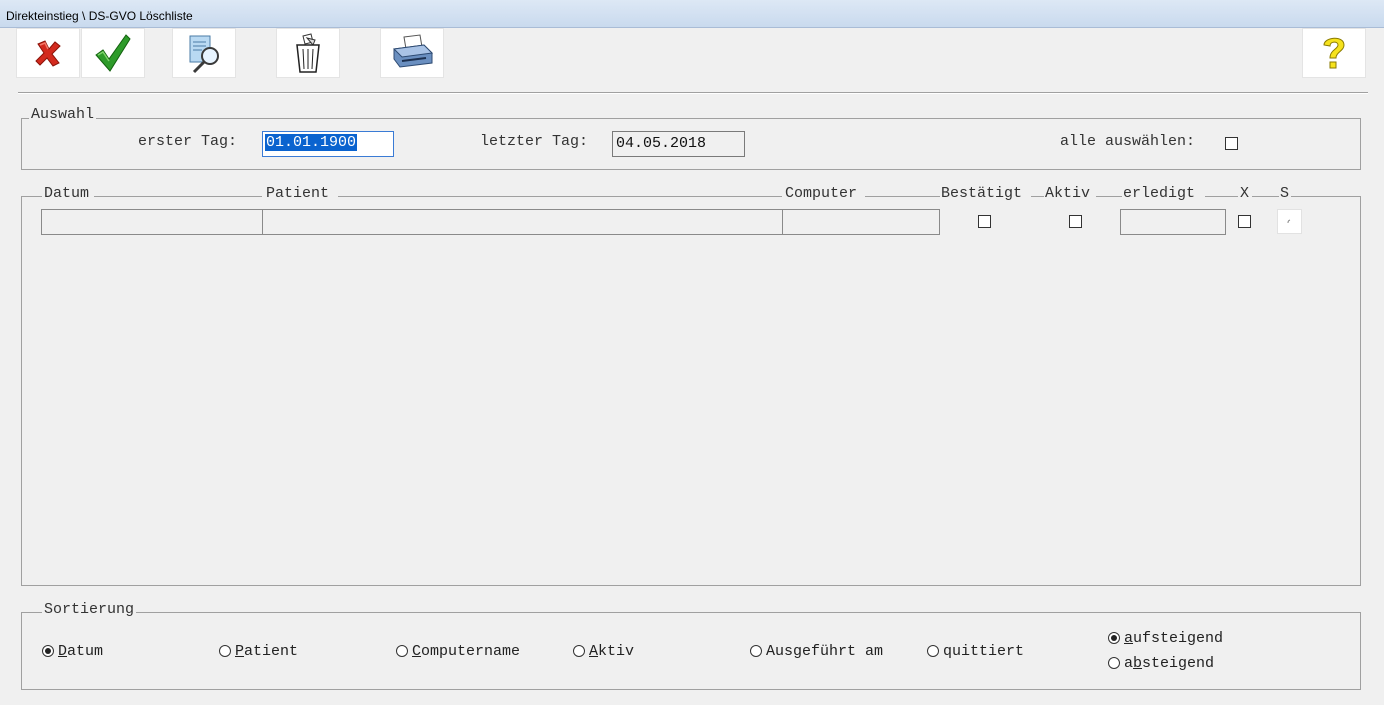  What do you see at coordinates (984, 221) in the screenshot?
I see `cell-bestaetigt-checkbox` at bounding box center [984, 221].